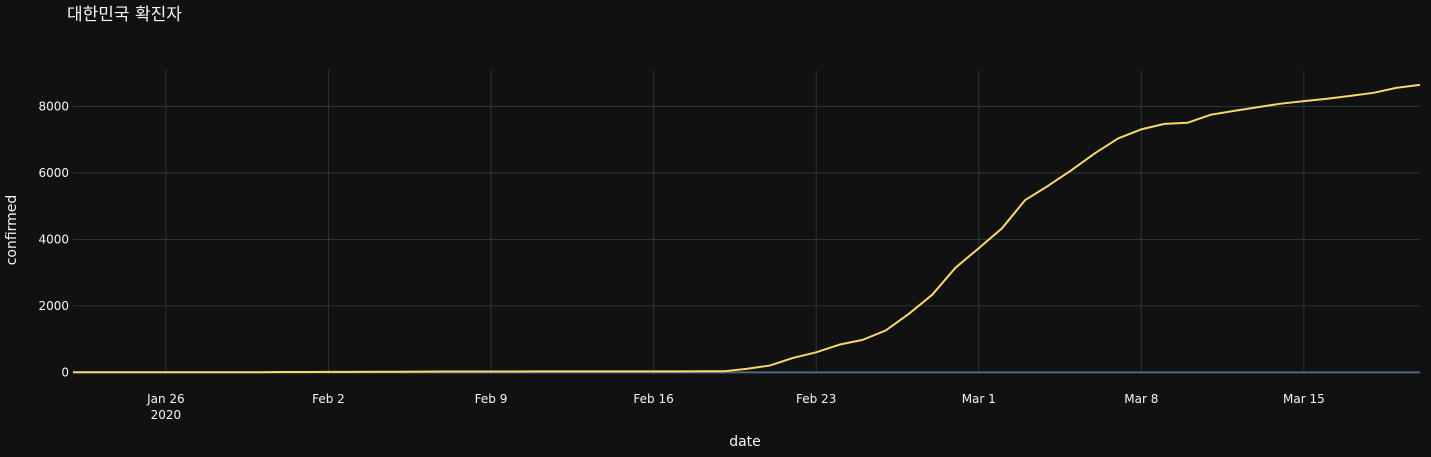 The height and width of the screenshot is (457, 1431). Describe the element at coordinates (12, 230) in the screenshot. I see `y-axis-title: confirmed` at that location.